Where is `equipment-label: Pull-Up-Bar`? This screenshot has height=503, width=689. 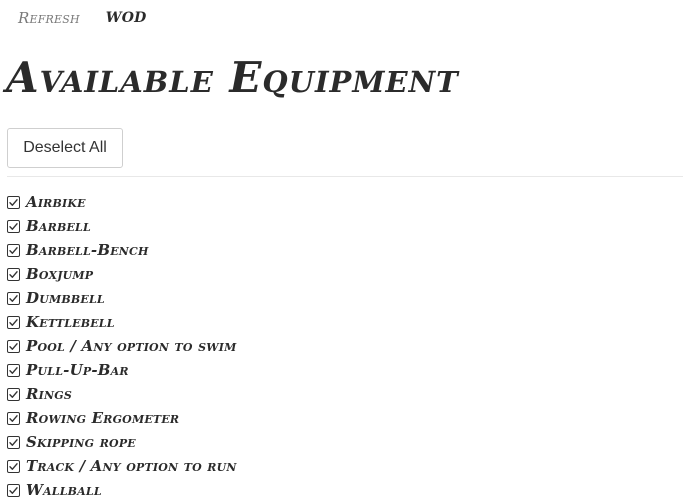 equipment-label: Pull-Up-Bar is located at coordinates (77, 370).